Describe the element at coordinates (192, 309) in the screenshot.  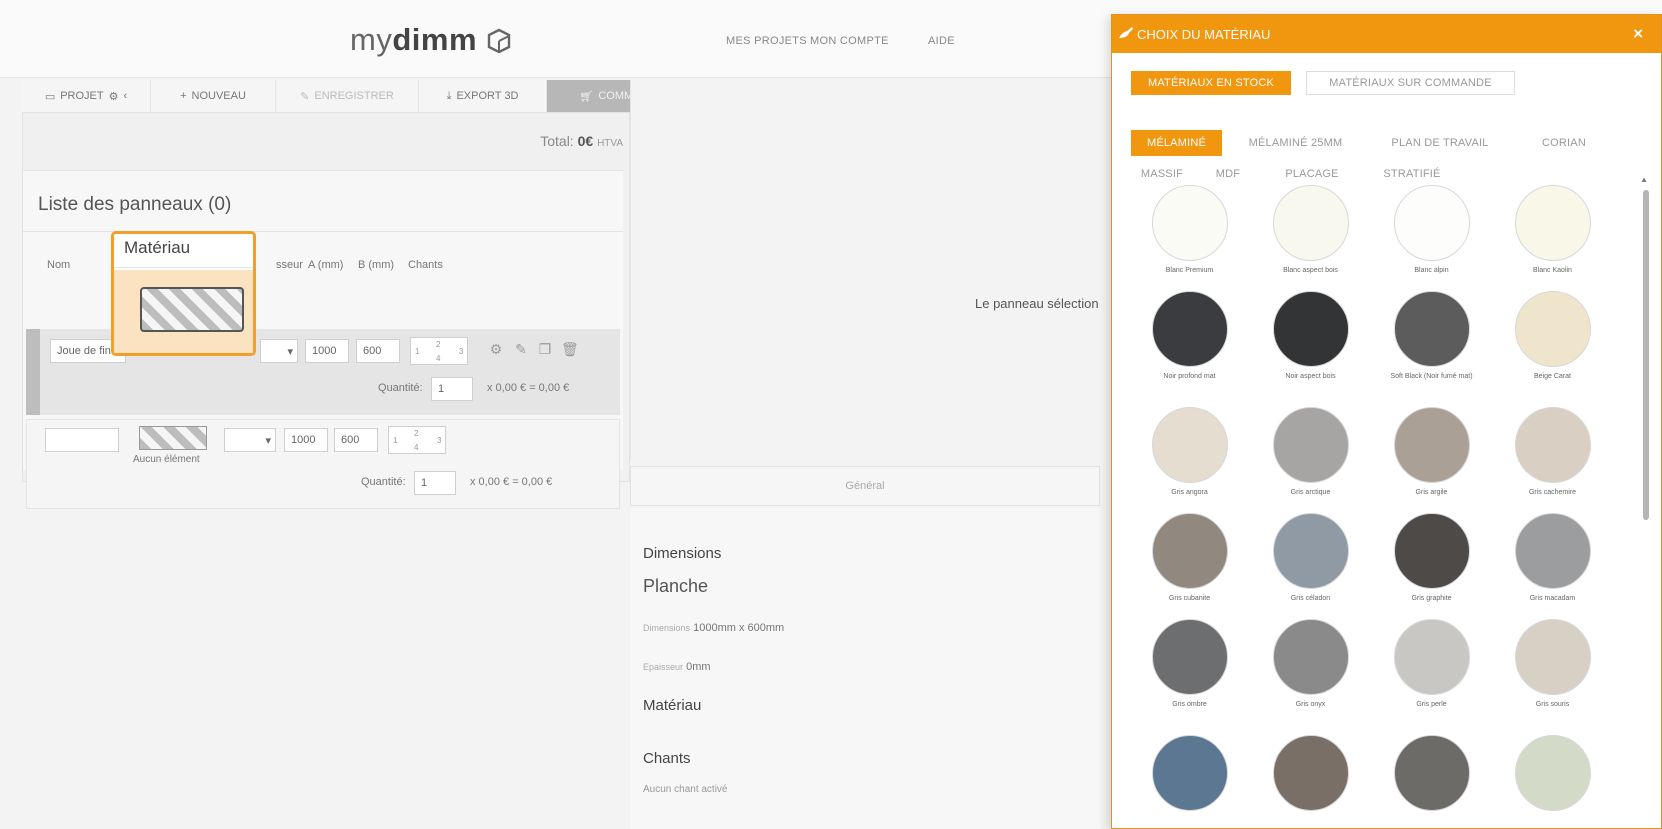
I see `material-swatch-placeholder` at that location.